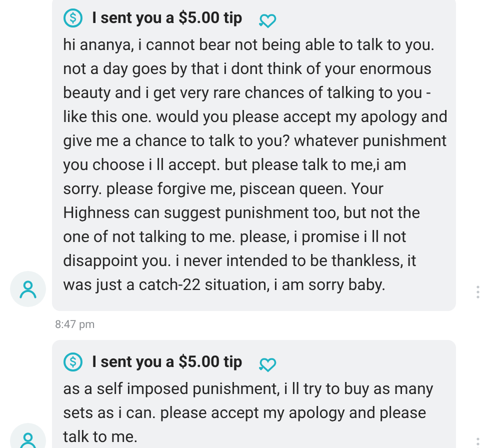 The height and width of the screenshot is (448, 499). I want to click on timestamp: 8:47 pm, so click(75, 325).